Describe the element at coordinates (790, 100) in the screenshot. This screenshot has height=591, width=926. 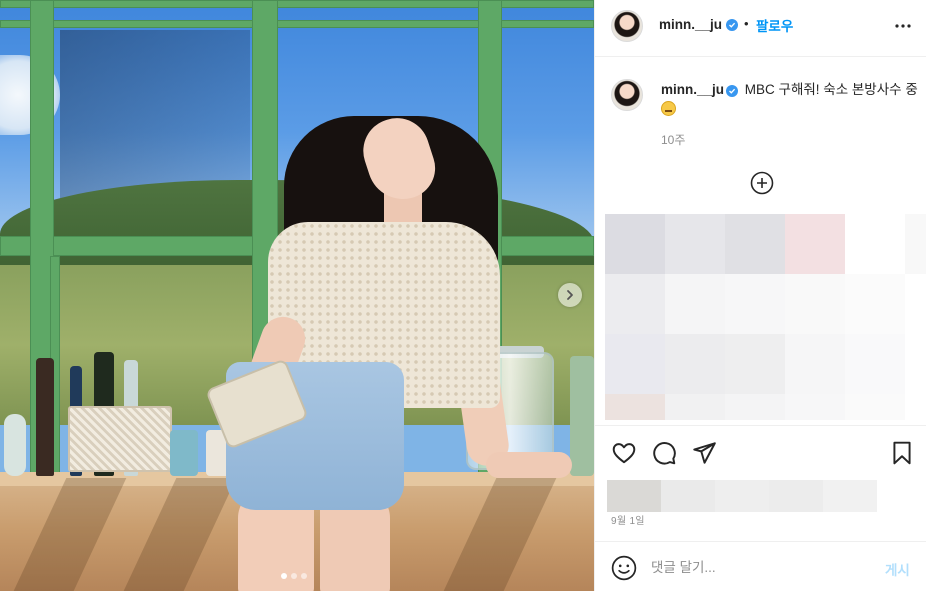
I see `caption: minn.__ju MBC 구해줘! 숙소 본방사수 중` at that location.